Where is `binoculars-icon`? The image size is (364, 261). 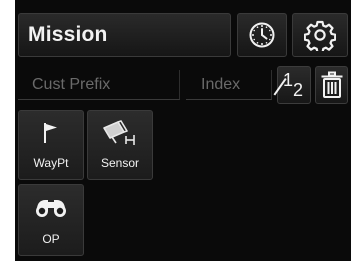
binoculars-icon is located at coordinates (51, 208).